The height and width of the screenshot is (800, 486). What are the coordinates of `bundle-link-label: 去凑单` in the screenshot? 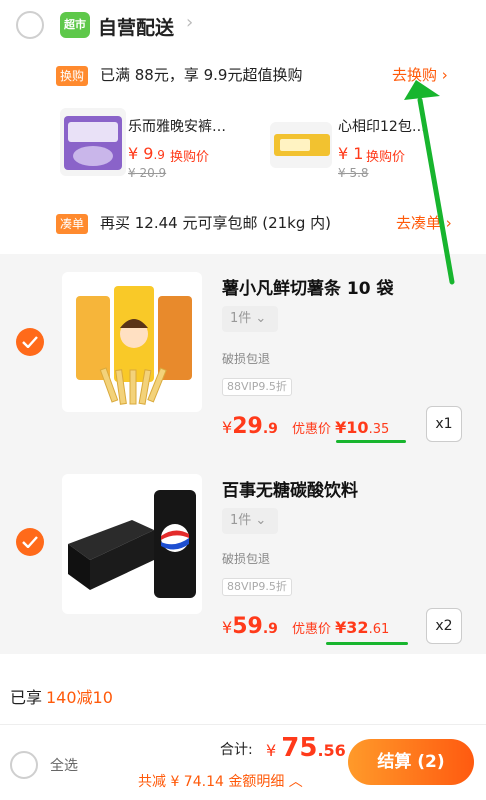 It's located at (418, 223).